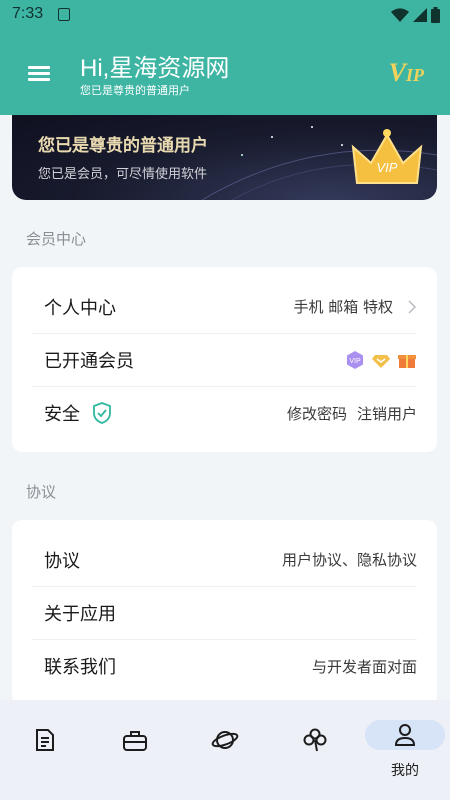 This screenshot has height=800, width=450. Describe the element at coordinates (56, 239) in the screenshot. I see `section-label-member: 会员中心` at that location.